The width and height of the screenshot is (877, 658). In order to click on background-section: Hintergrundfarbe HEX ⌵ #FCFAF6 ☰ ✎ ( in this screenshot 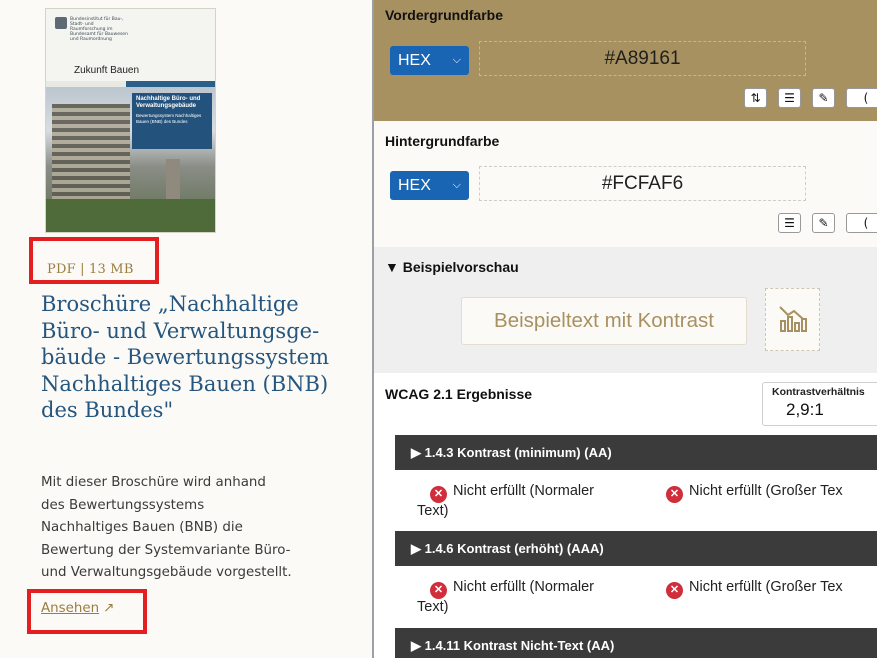, I will do `click(625, 184)`.